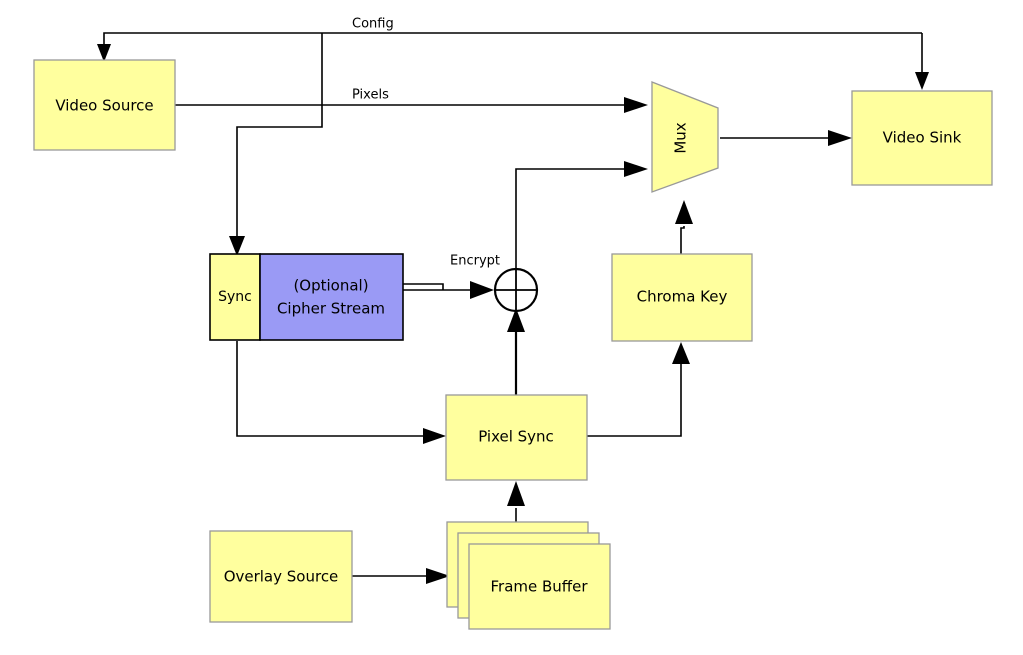 This screenshot has width=1023, height=655. What do you see at coordinates (448, 290) in the screenshot?
I see `wire-cipher-to-xor` at bounding box center [448, 290].